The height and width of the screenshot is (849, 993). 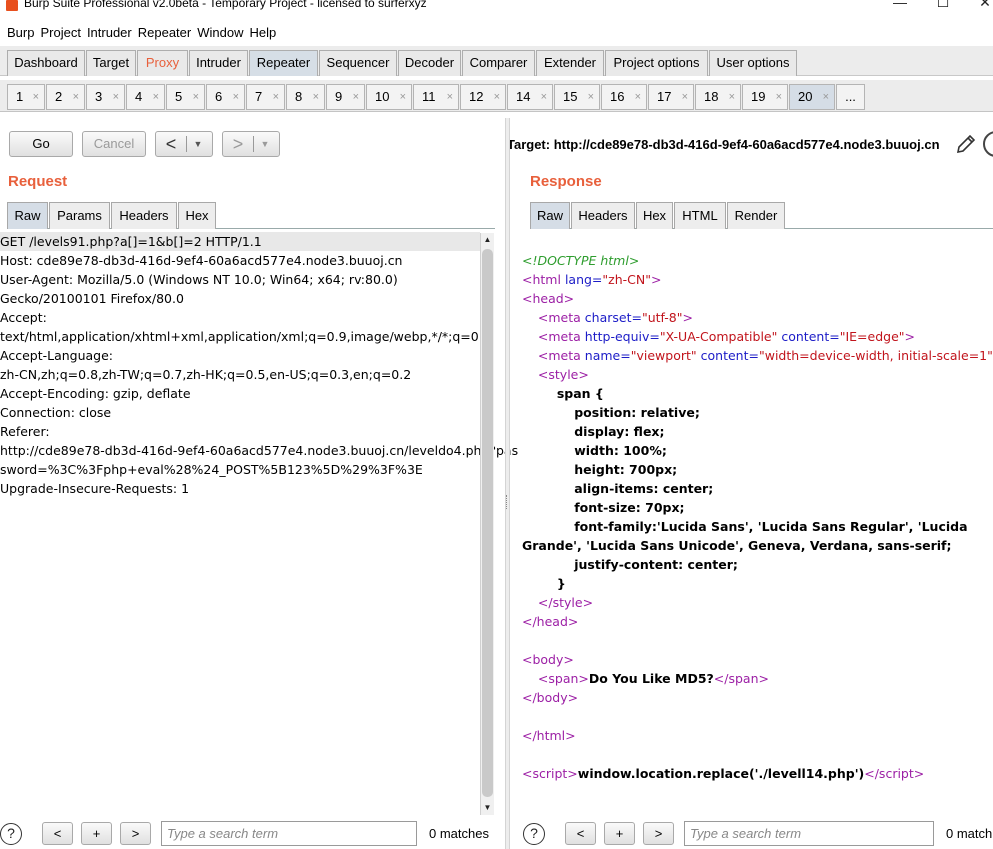 What do you see at coordinates (265, 97) in the screenshot?
I see `repeater-tab-7: 7 ×` at bounding box center [265, 97].